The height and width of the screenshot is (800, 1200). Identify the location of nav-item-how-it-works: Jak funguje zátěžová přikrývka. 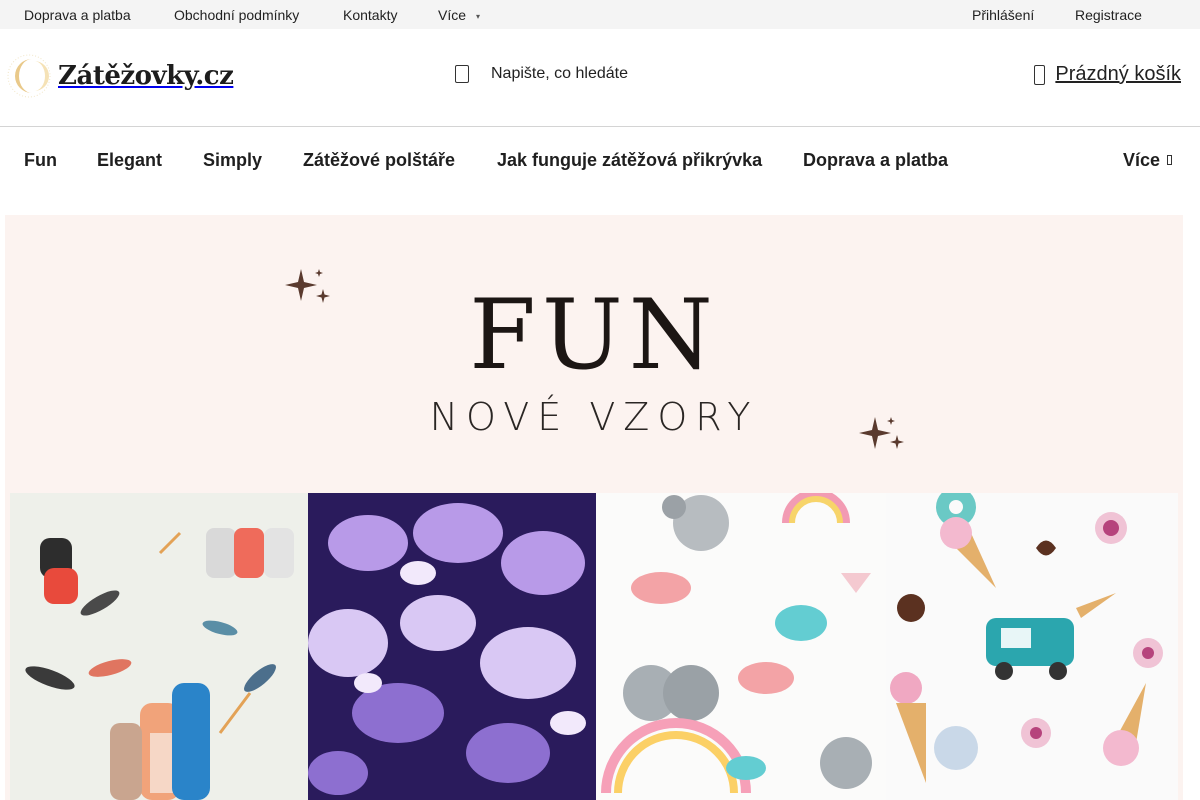
(629, 160).